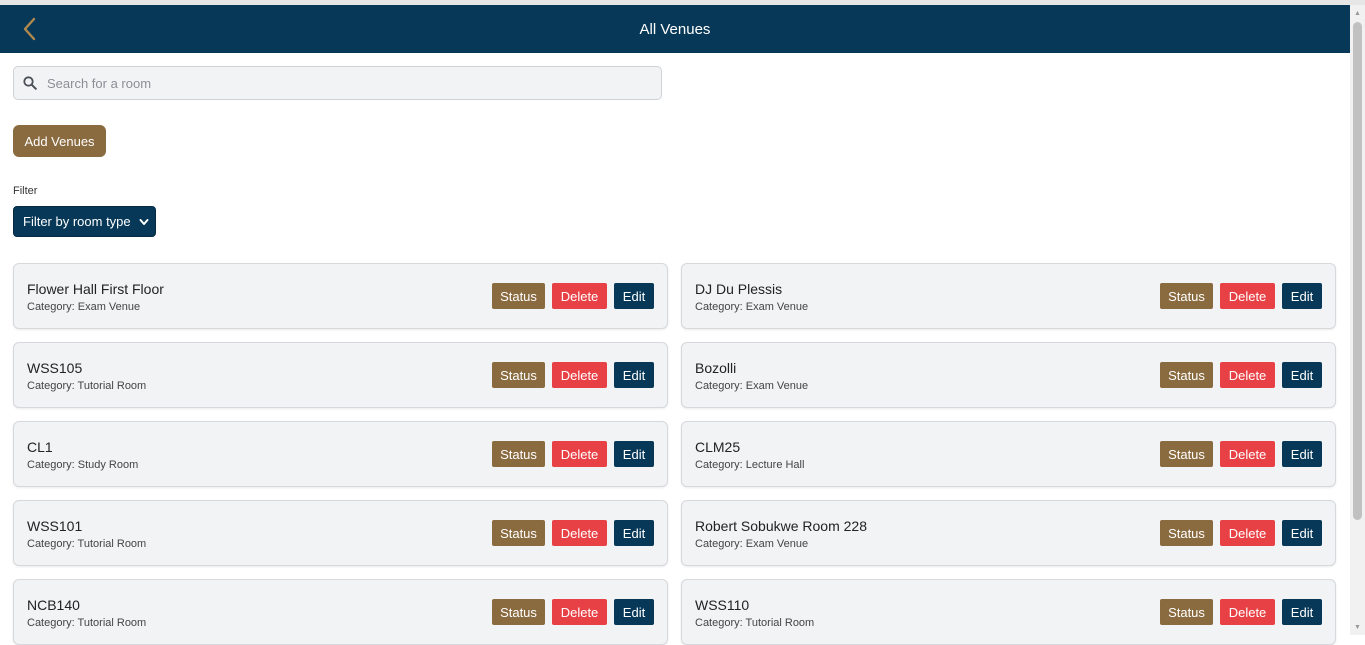 This screenshot has height=645, width=1365. What do you see at coordinates (739, 289) in the screenshot?
I see `venue-name: DJ Du Plessis` at bounding box center [739, 289].